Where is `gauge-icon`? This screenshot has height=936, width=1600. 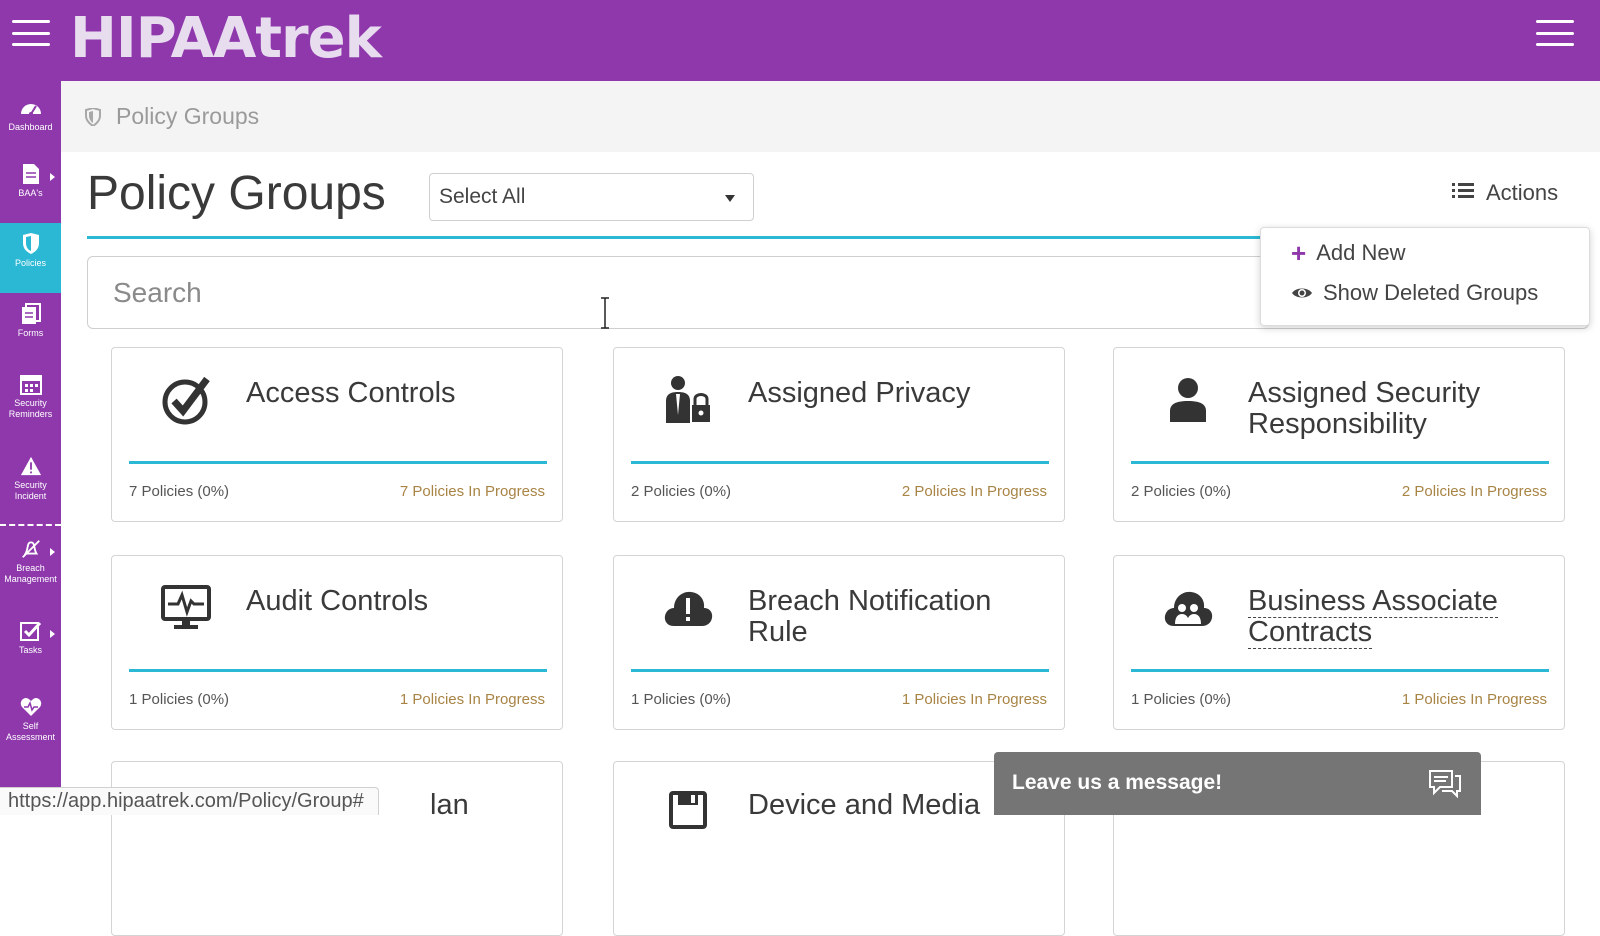
gauge-icon is located at coordinates (31, 108).